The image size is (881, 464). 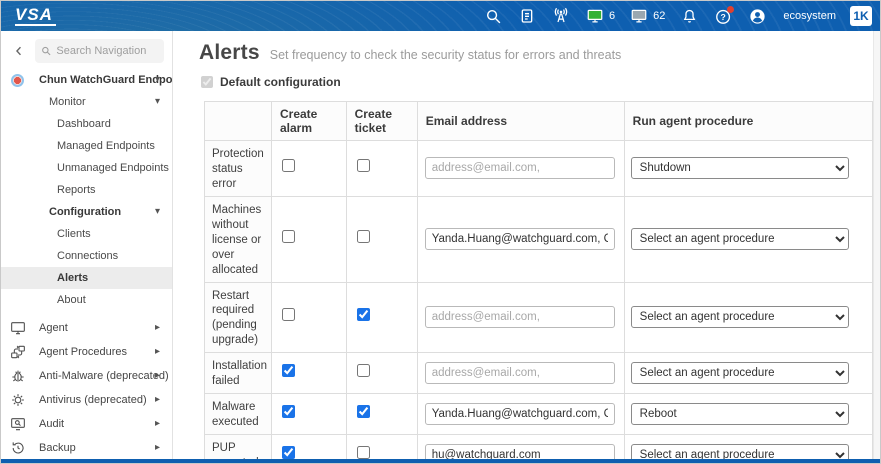 What do you see at coordinates (19, 51) in the screenshot?
I see `collapse-sidebar-button` at bounding box center [19, 51].